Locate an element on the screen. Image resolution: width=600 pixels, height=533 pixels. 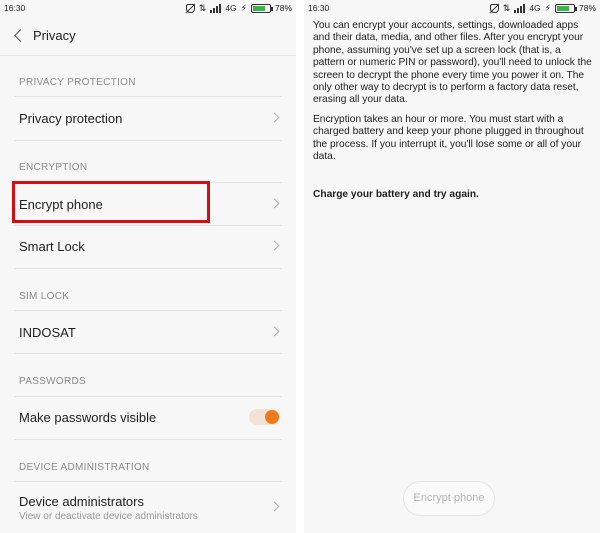
settings-item-label: Privacy protection is located at coordinates (71, 118).